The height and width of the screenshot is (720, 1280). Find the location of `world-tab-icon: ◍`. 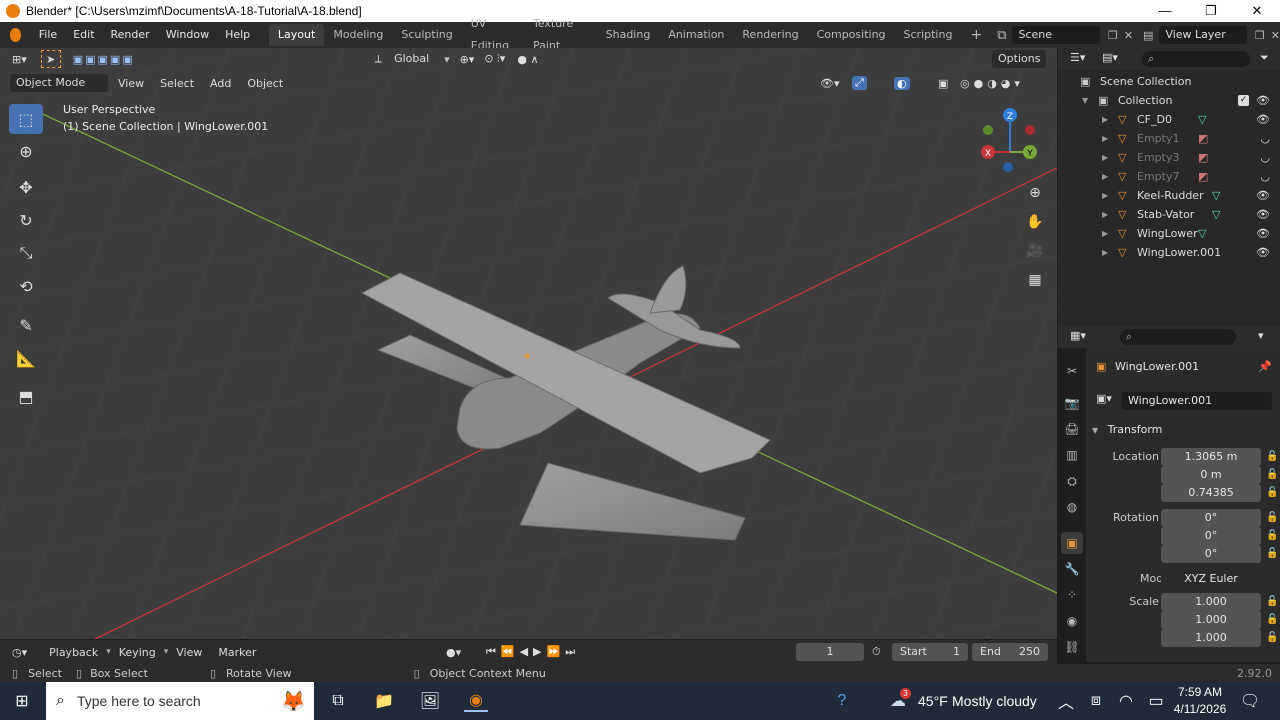

world-tab-icon: ◍ is located at coordinates (1072, 507).